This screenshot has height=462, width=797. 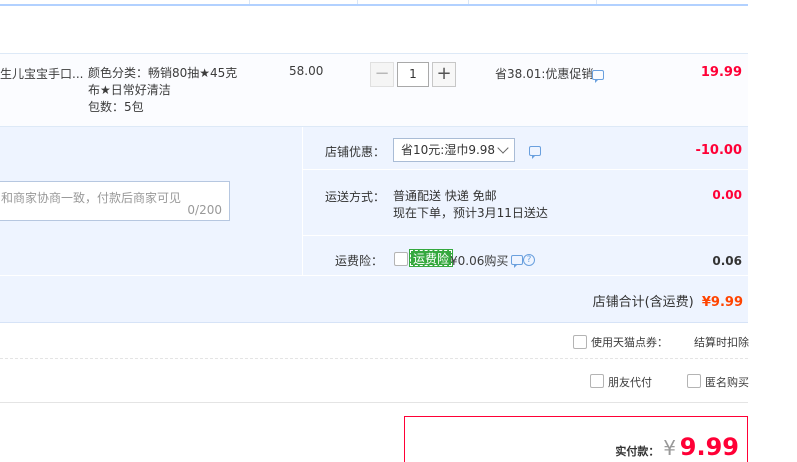 I want to click on insurance-price: ¥0.06购买, so click(x=479, y=261).